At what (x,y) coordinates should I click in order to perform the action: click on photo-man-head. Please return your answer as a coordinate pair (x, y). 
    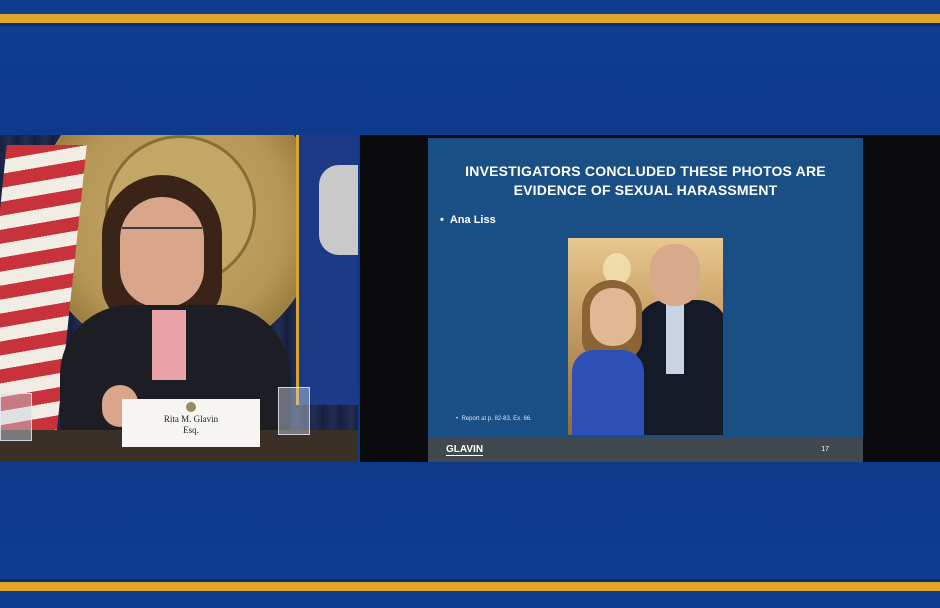
    Looking at the image, I should click on (675, 275).